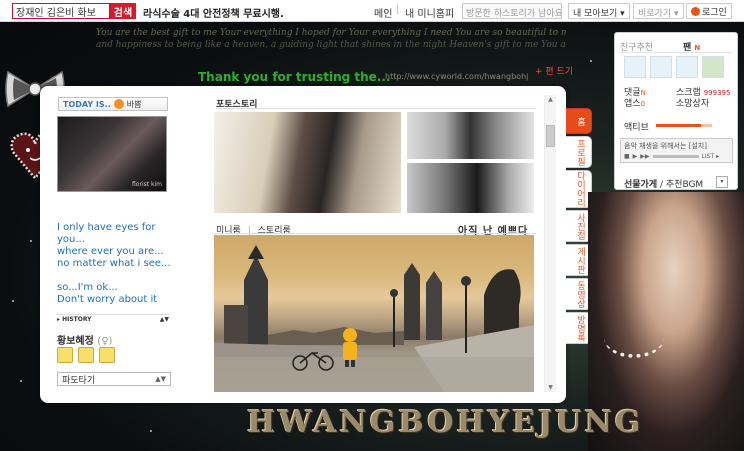 Image resolution: width=744 pixels, height=451 pixels. I want to click on camera-icon, so click(86, 355).